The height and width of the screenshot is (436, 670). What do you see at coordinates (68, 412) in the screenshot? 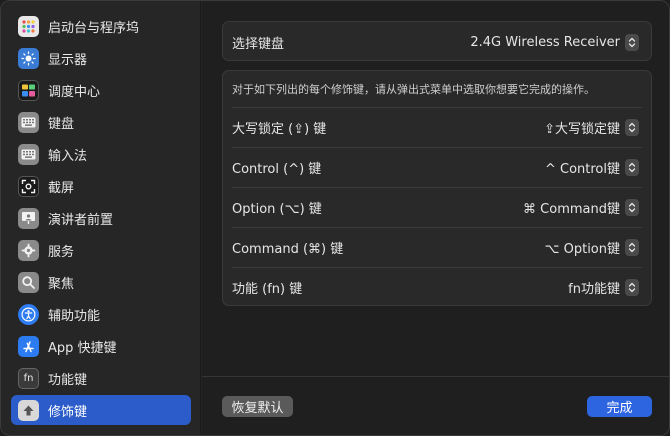
I see `sidebar-item-label: 修饰键` at bounding box center [68, 412].